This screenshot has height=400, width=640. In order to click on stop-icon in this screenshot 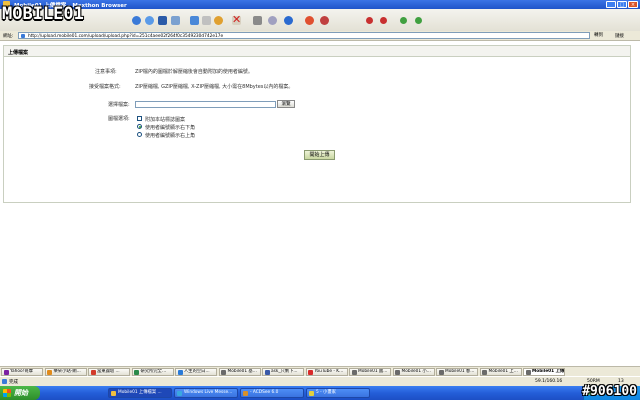, I will do `click(162, 20)`.